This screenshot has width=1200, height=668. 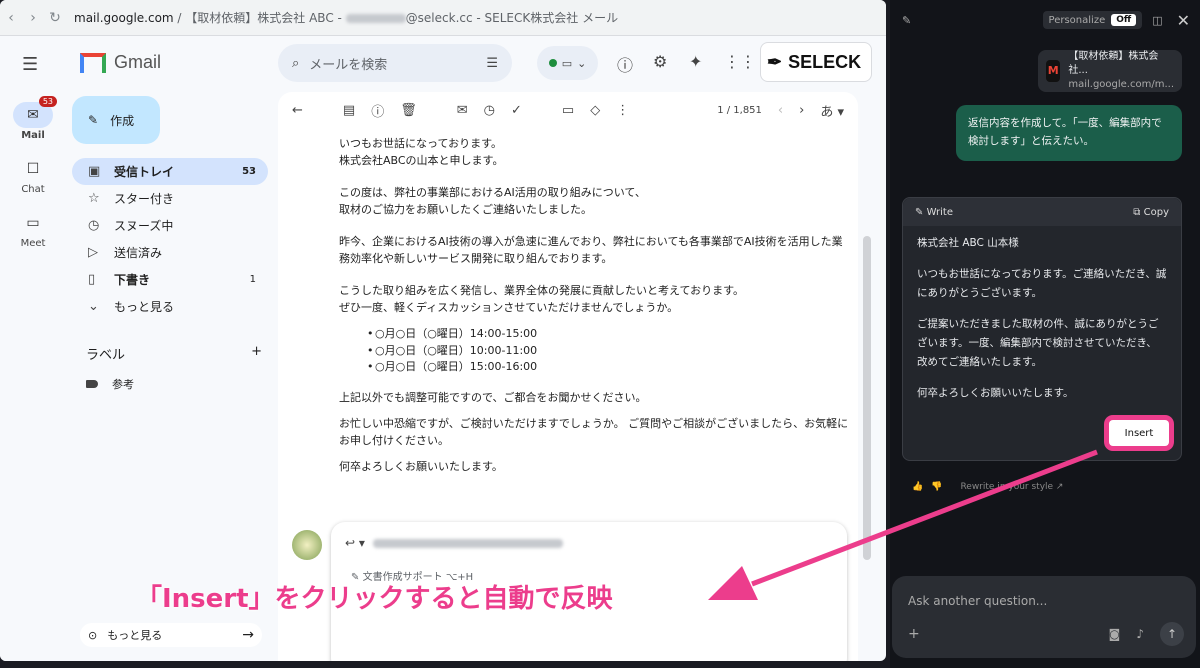 What do you see at coordinates (1157, 20) in the screenshot?
I see `sidebar-toggle-icon: ◫` at bounding box center [1157, 20].